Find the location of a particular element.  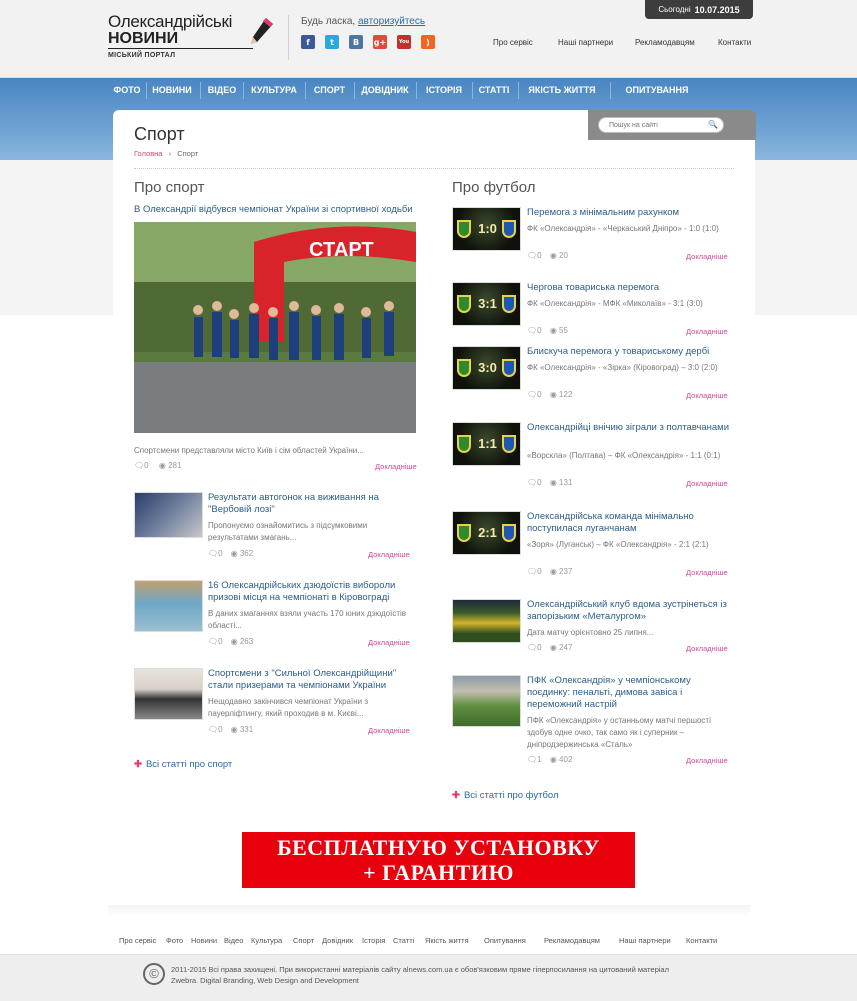

youtube-icon: You is located at coordinates (404, 42).